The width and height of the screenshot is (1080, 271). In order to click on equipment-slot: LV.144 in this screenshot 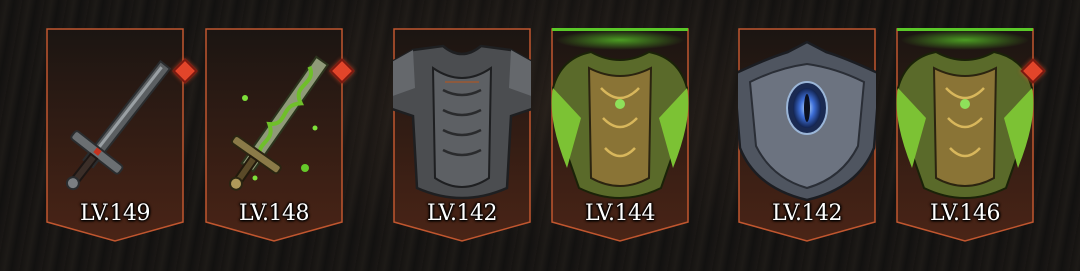, I will do `click(620, 135)`.